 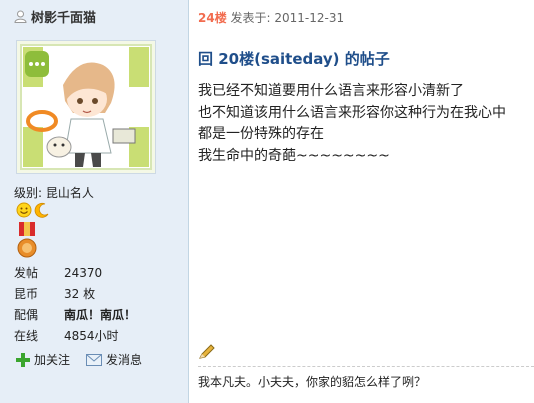 I want to click on stat-value: 32 枚, so click(x=80, y=294).